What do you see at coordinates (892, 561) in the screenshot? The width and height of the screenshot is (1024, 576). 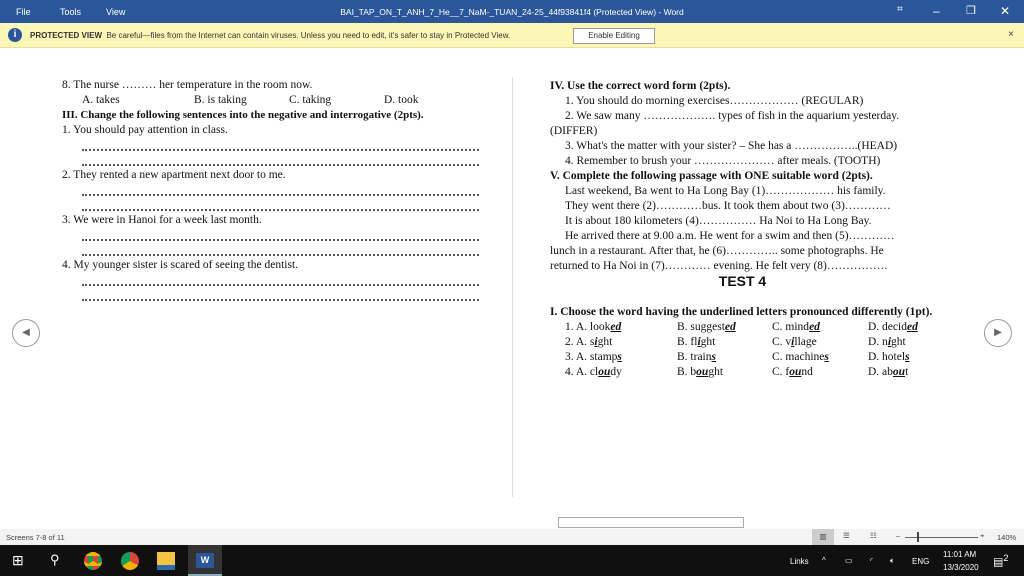 I see `volume-icon: 🔈︎` at bounding box center [892, 561].